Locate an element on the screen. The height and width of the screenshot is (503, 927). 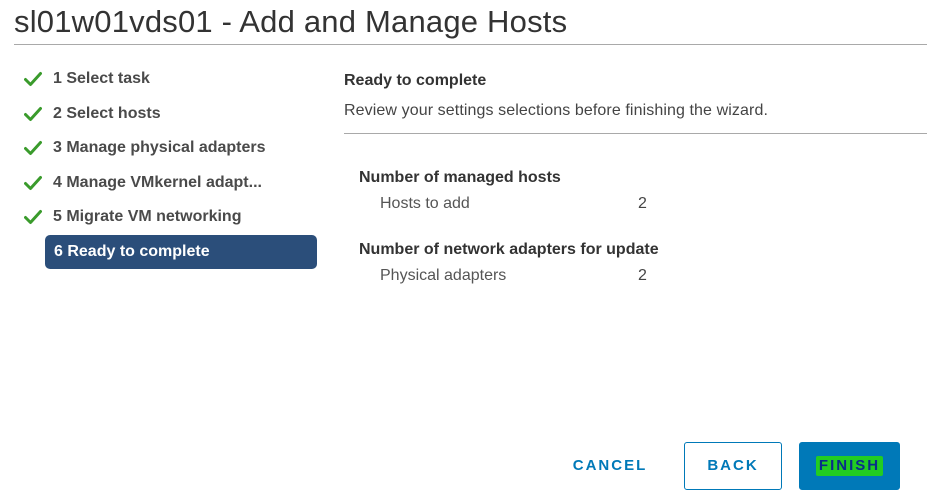
step-select-task: 1 Select task is located at coordinates (172, 79).